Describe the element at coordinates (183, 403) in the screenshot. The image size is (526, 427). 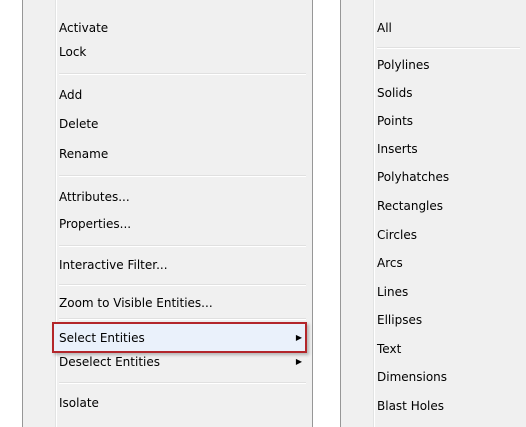
I see `menu-item-isolate: Isolate` at that location.